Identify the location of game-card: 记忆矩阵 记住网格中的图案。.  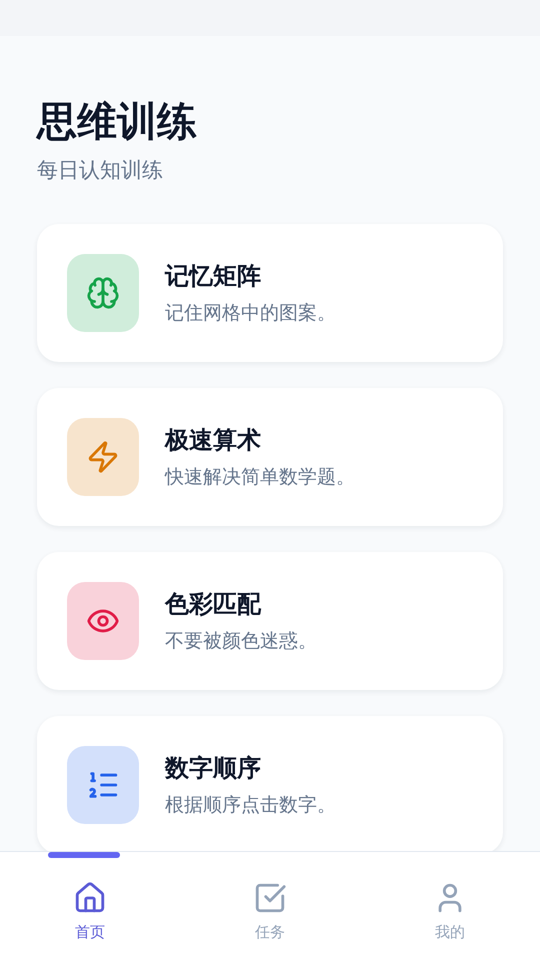
(270, 293).